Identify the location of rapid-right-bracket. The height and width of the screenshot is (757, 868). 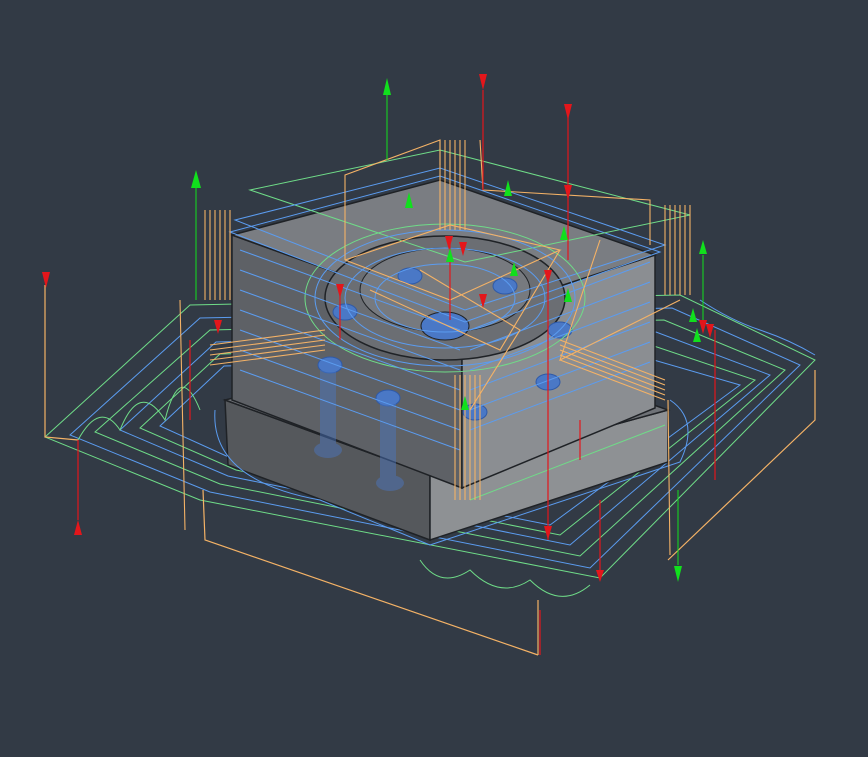
(741, 465).